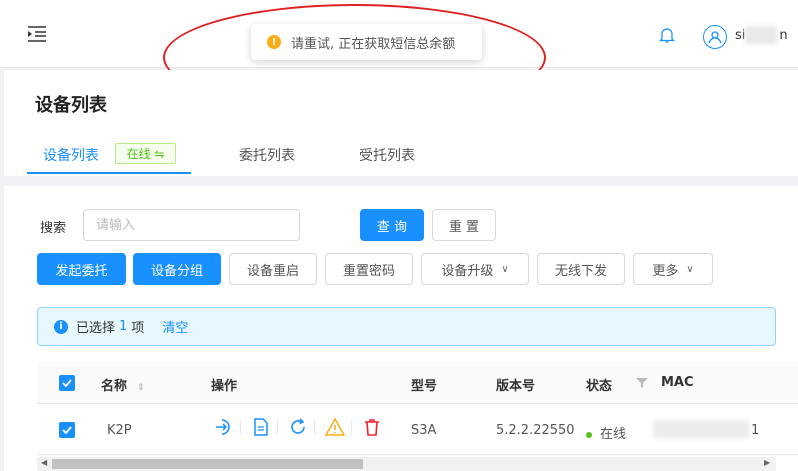 Image resolution: width=798 pixels, height=471 pixels. Describe the element at coordinates (141, 388) in the screenshot. I see `sort-icon: ⇕` at that location.